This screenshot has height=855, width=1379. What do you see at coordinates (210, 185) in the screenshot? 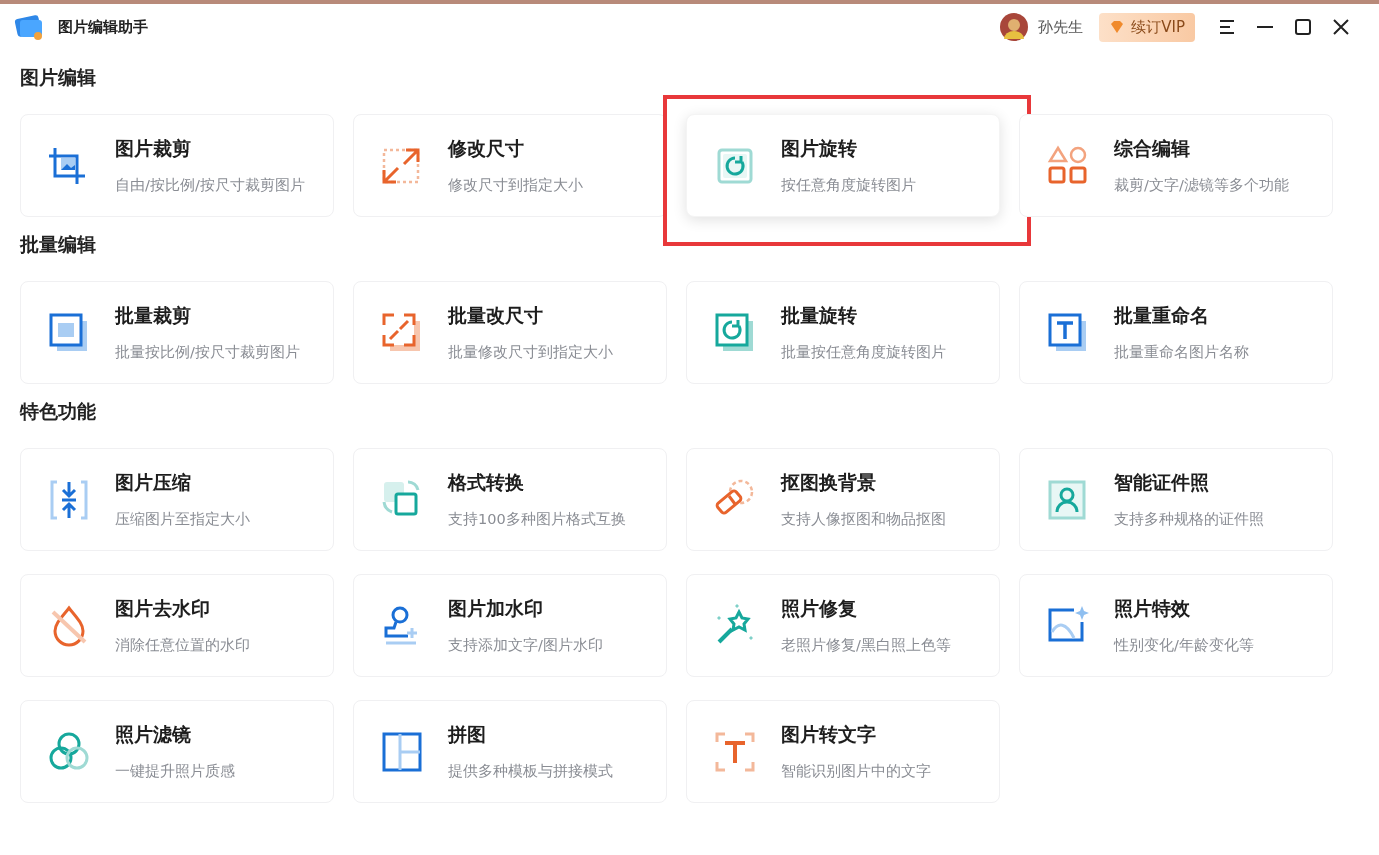
I see `feature-description: 自由/按比例/按尺寸裁剪图片` at bounding box center [210, 185].